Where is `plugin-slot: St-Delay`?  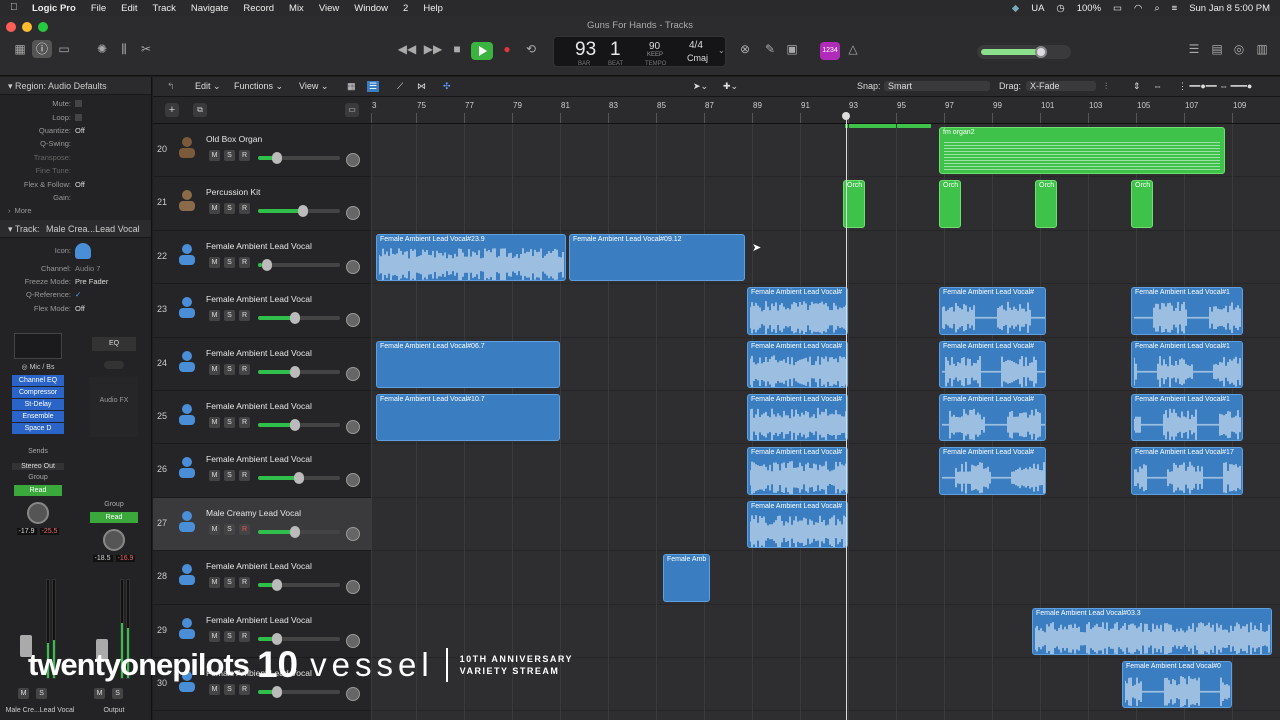 plugin-slot: St-Delay is located at coordinates (38, 404).